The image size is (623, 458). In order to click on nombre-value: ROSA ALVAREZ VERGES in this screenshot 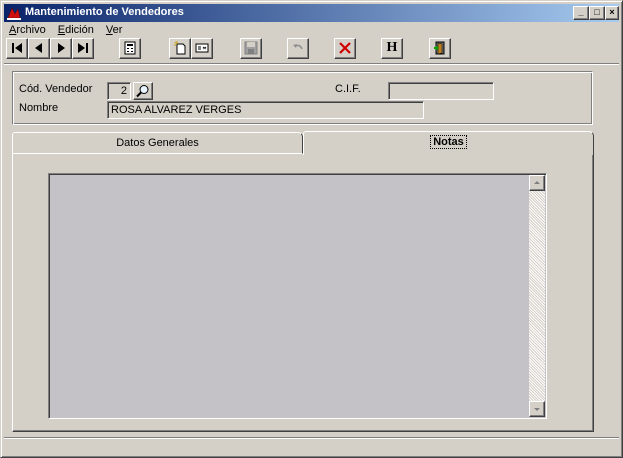, I will do `click(176, 110)`.